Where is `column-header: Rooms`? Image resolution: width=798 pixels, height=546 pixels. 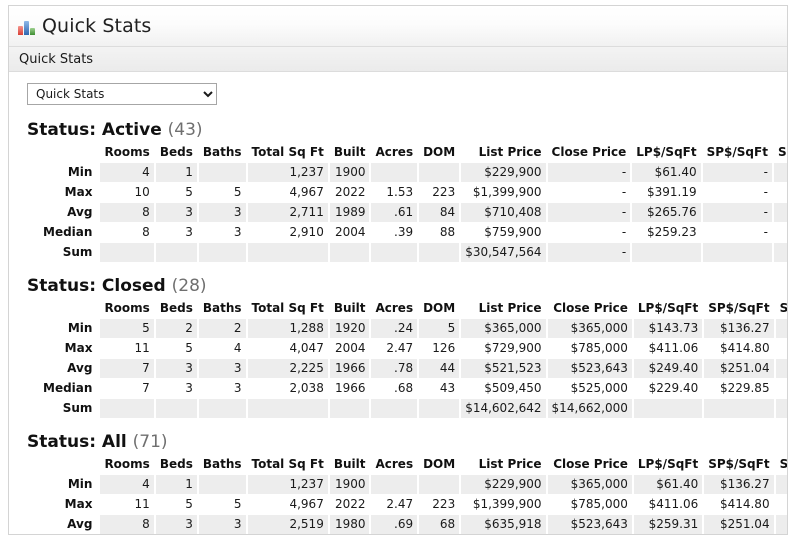 column-header: Rooms is located at coordinates (127, 152).